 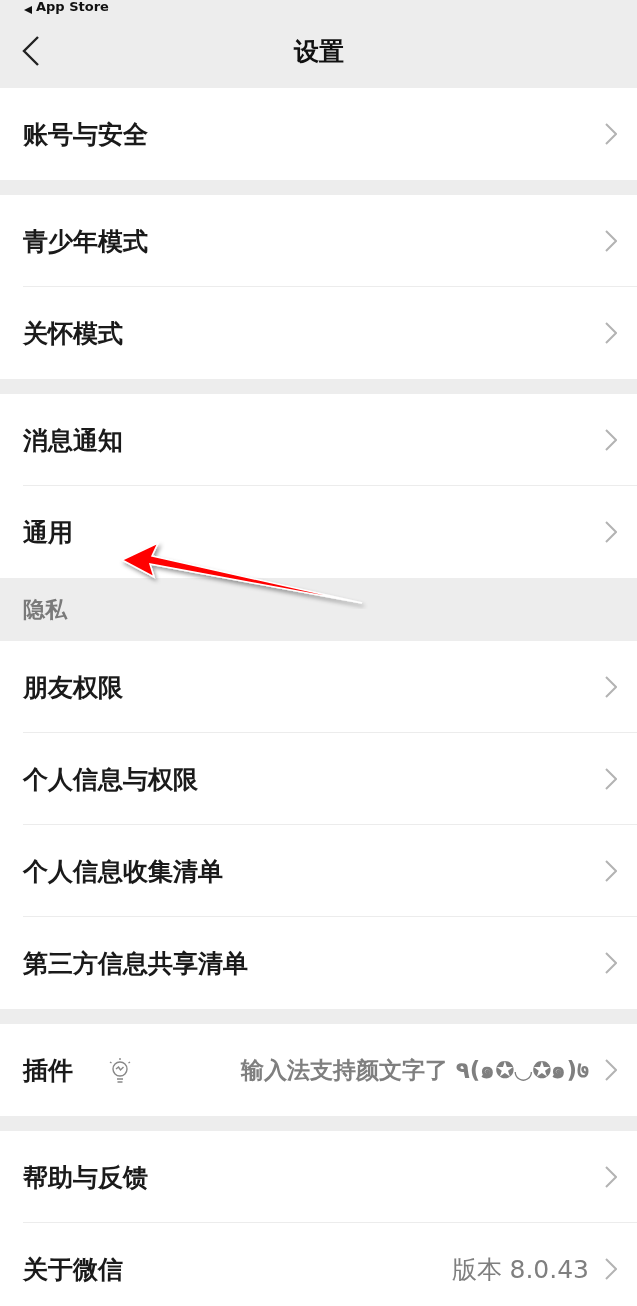 What do you see at coordinates (72, 7) in the screenshot?
I see `back-app-link: App Store` at bounding box center [72, 7].